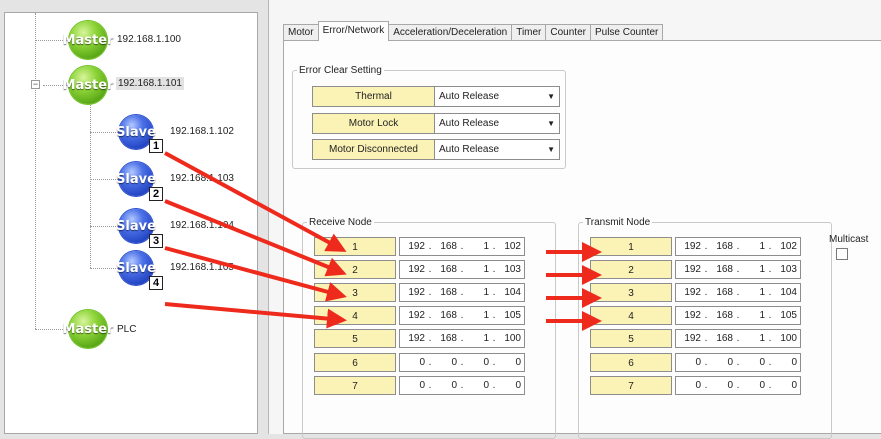  What do you see at coordinates (626, 32) in the screenshot?
I see `tab-pulse-counter: Pulse Counter` at bounding box center [626, 32].